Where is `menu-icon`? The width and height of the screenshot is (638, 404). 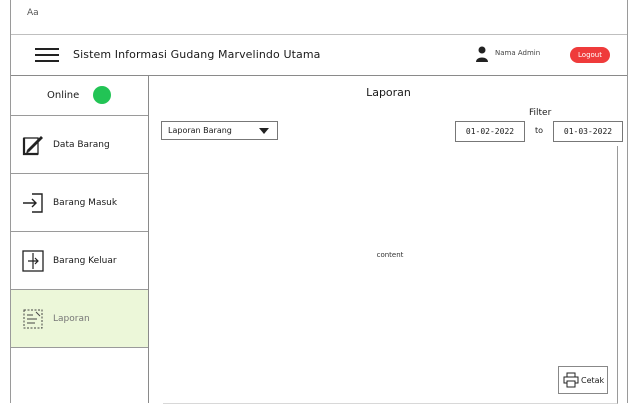
menu-icon is located at coordinates (47, 55).